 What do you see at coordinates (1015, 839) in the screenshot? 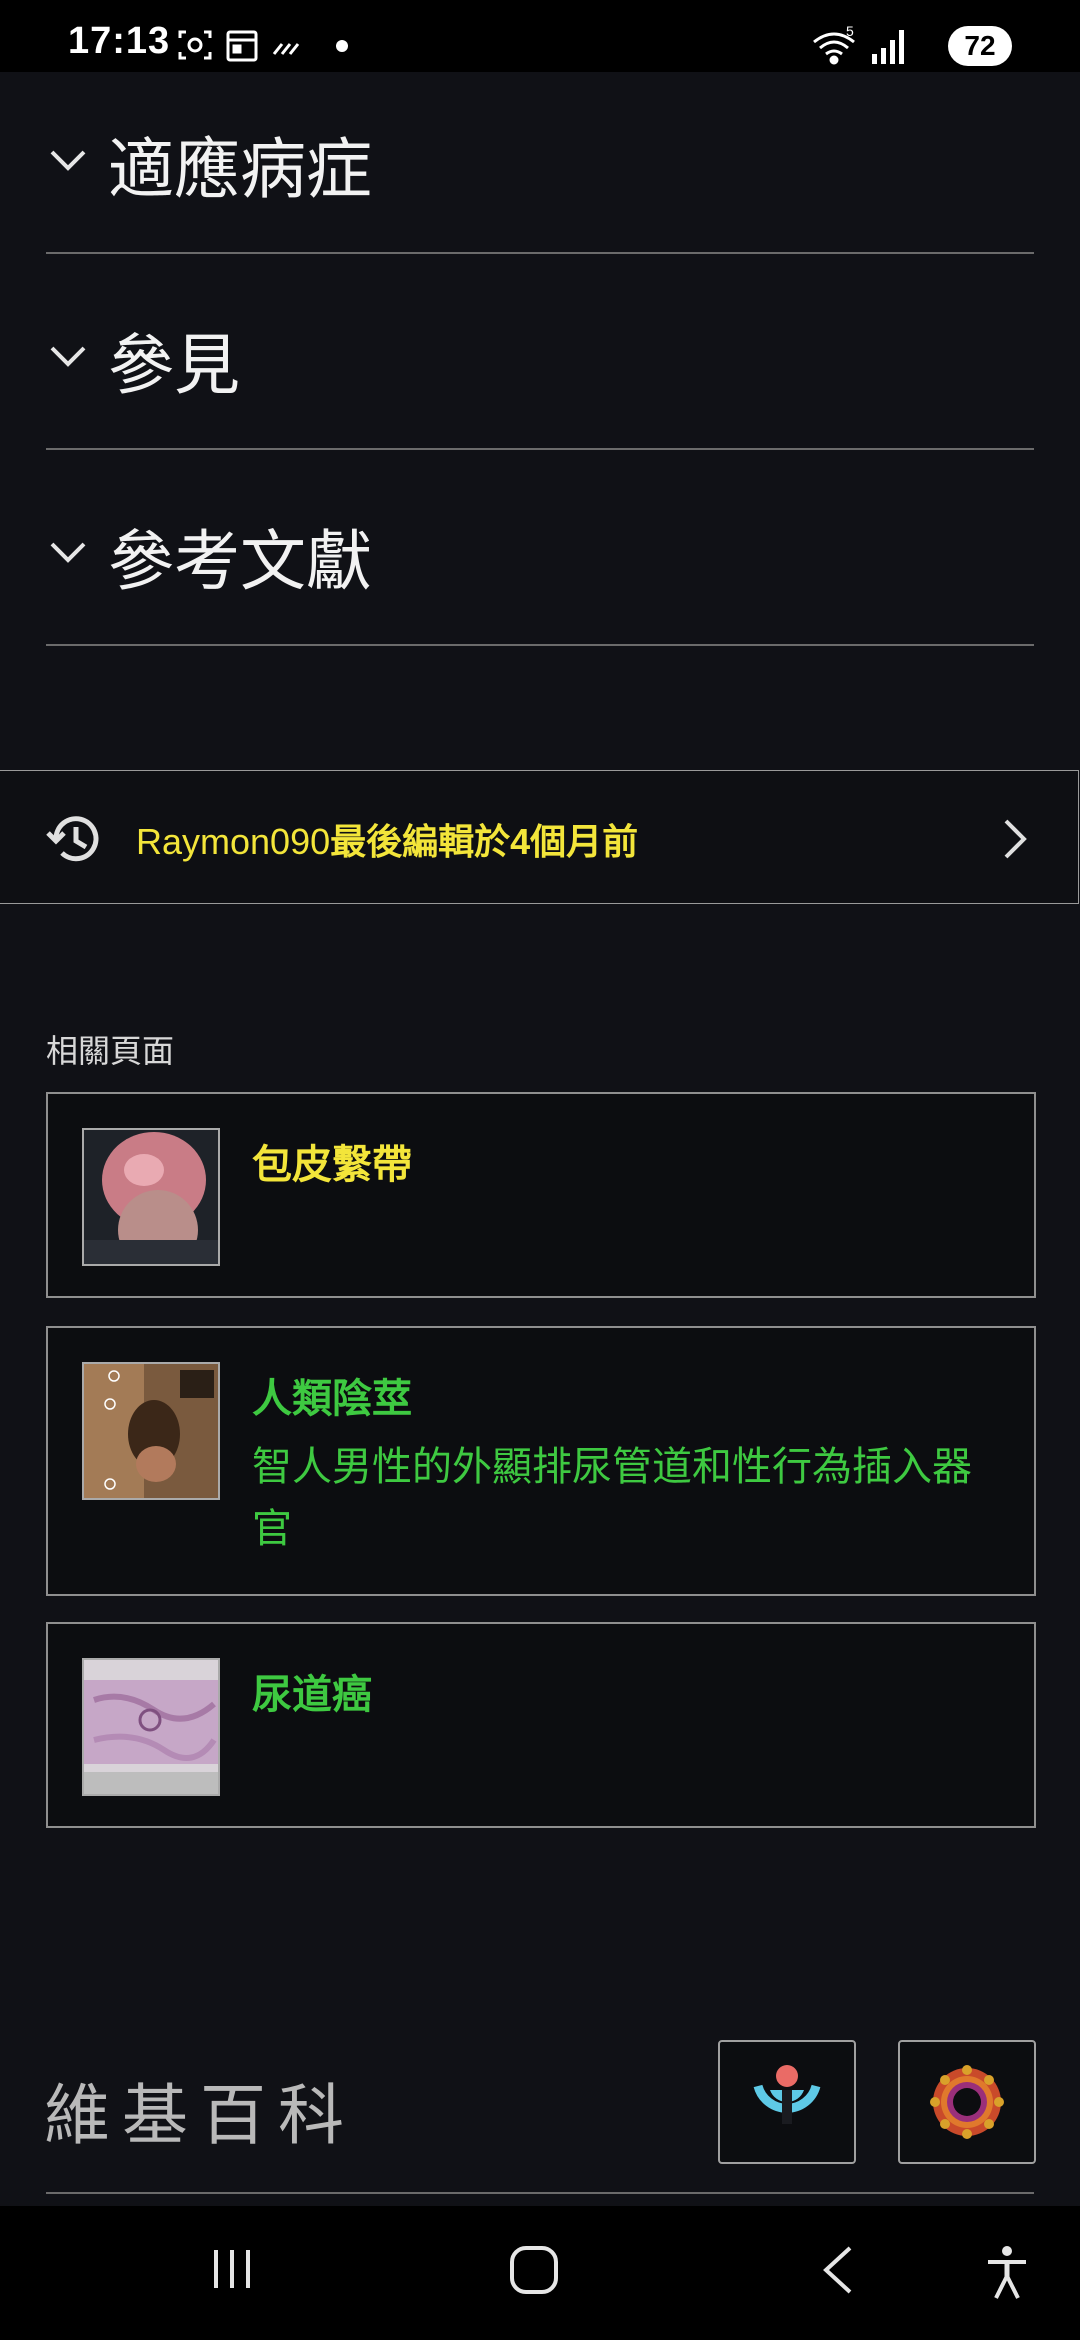
I see `chevron-right-icon` at bounding box center [1015, 839].